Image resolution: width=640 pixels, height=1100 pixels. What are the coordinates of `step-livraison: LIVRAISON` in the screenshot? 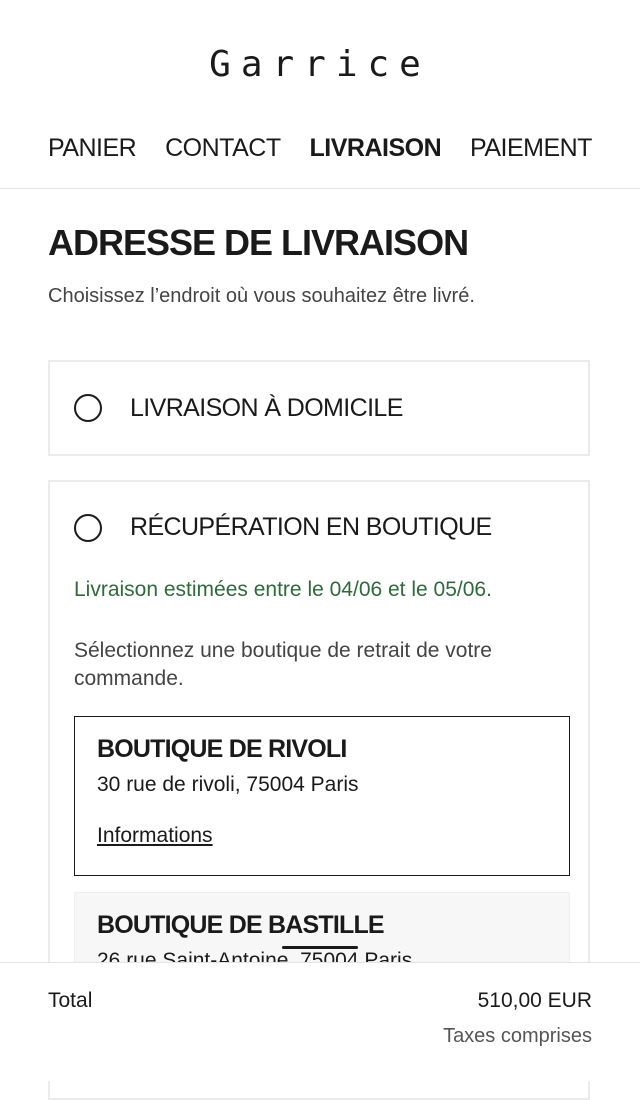 It's located at (376, 148).